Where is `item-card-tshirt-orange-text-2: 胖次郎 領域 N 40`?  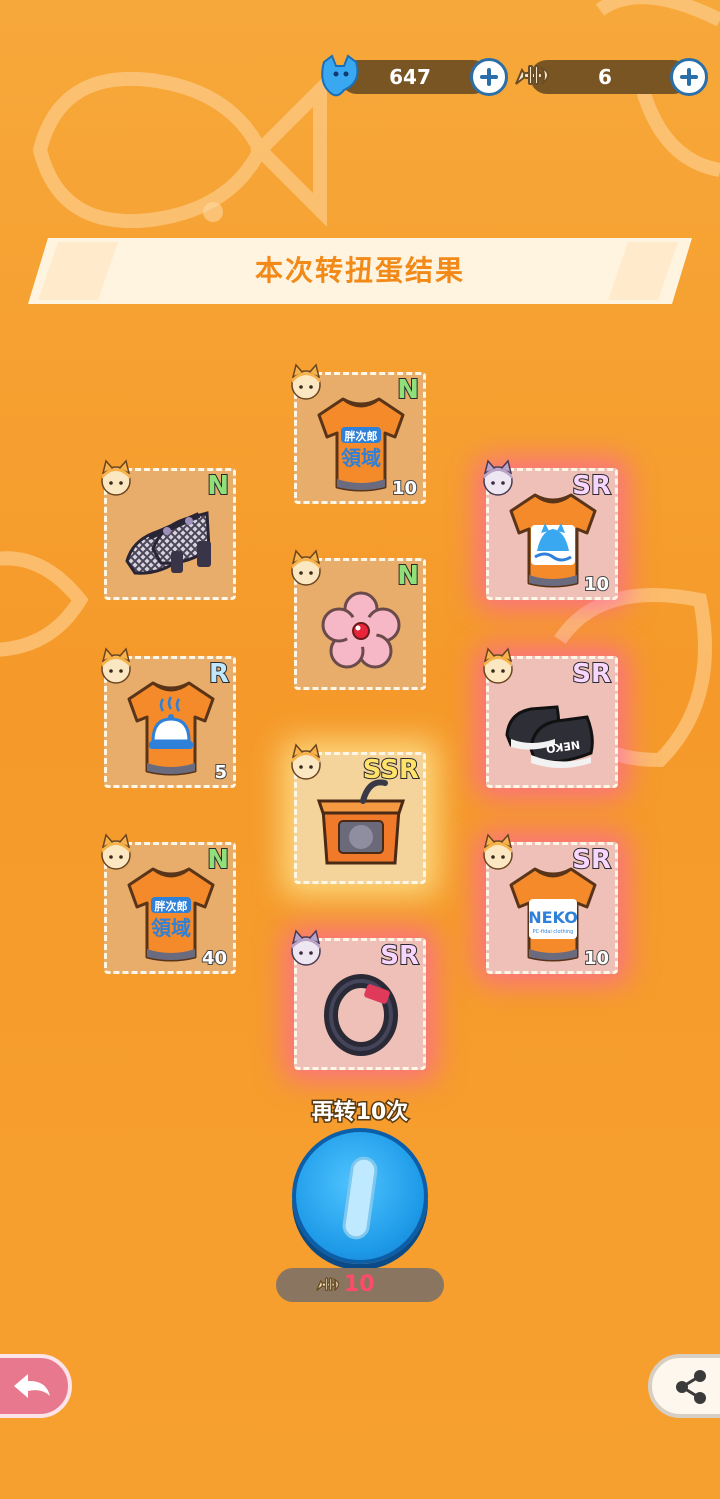
item-card-tshirt-orange-text-2: 胖次郎 領域 N 40 is located at coordinates (168, 904).